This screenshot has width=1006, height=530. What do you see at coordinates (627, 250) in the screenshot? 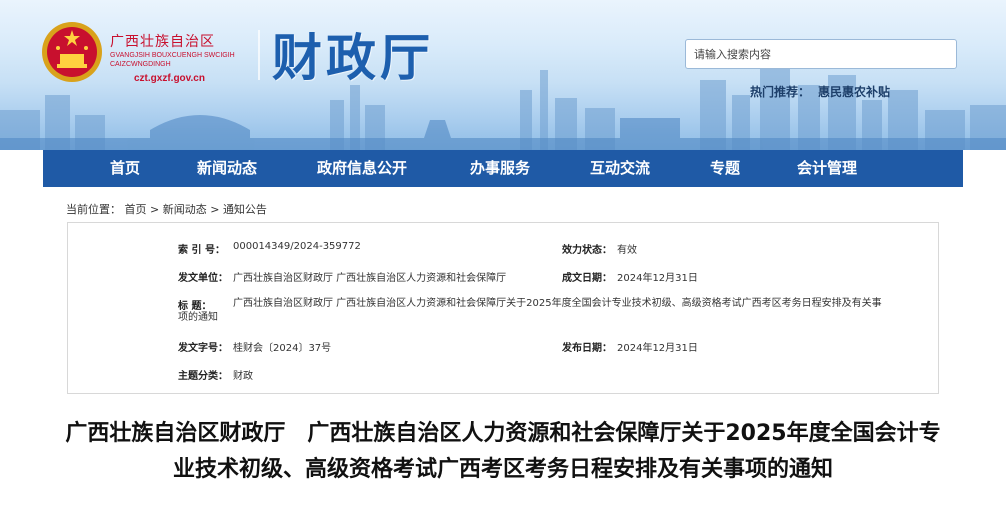
I see `status-value: 有效` at bounding box center [627, 250].